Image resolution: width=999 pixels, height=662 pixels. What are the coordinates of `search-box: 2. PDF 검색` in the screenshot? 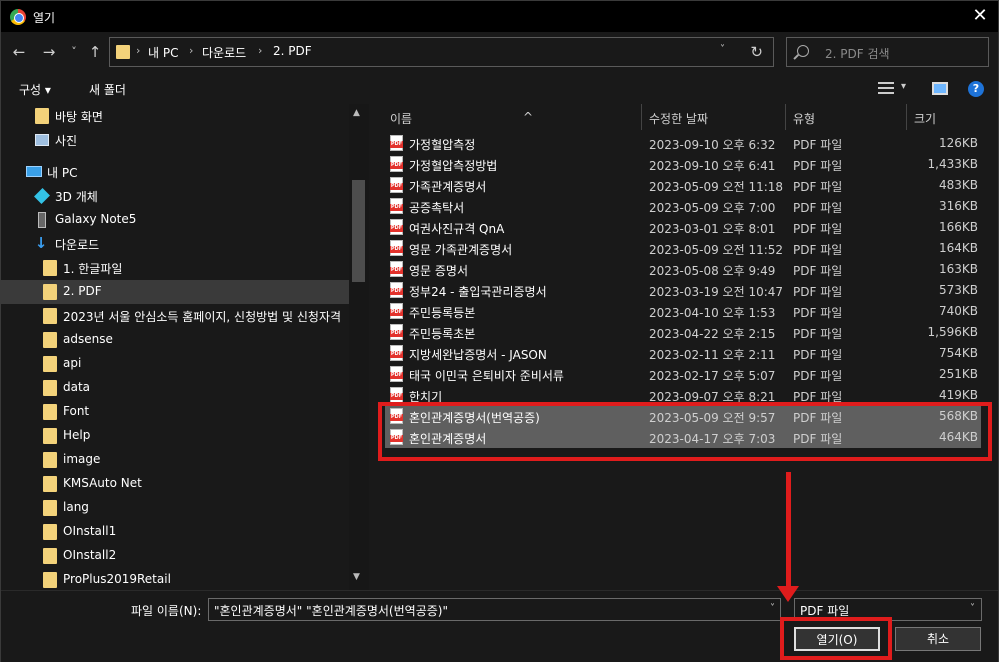 It's located at (887, 52).